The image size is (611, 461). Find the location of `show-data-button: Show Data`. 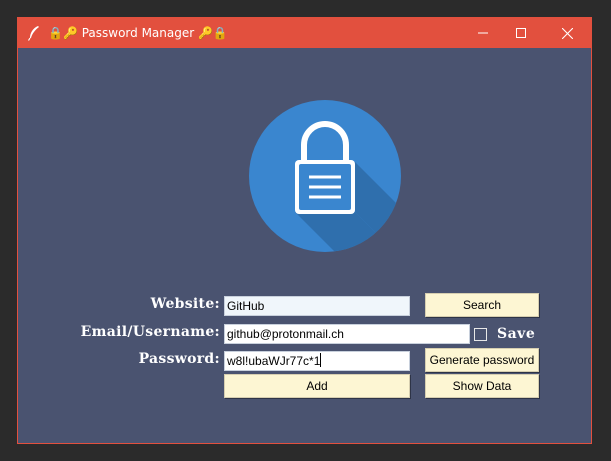

show-data-button: Show Data is located at coordinates (482, 386).